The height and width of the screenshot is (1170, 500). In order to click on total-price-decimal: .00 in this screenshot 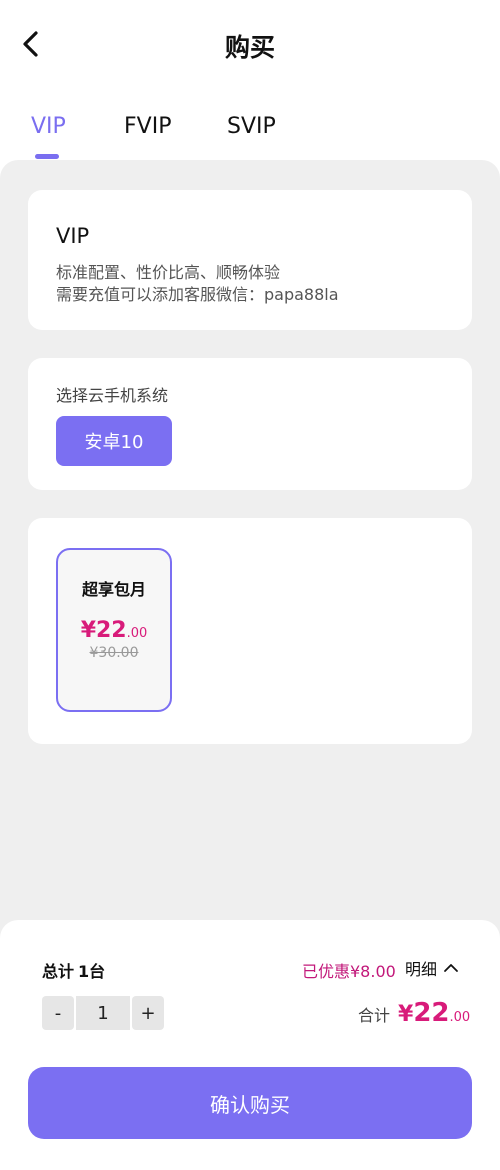, I will do `click(460, 1017)`.